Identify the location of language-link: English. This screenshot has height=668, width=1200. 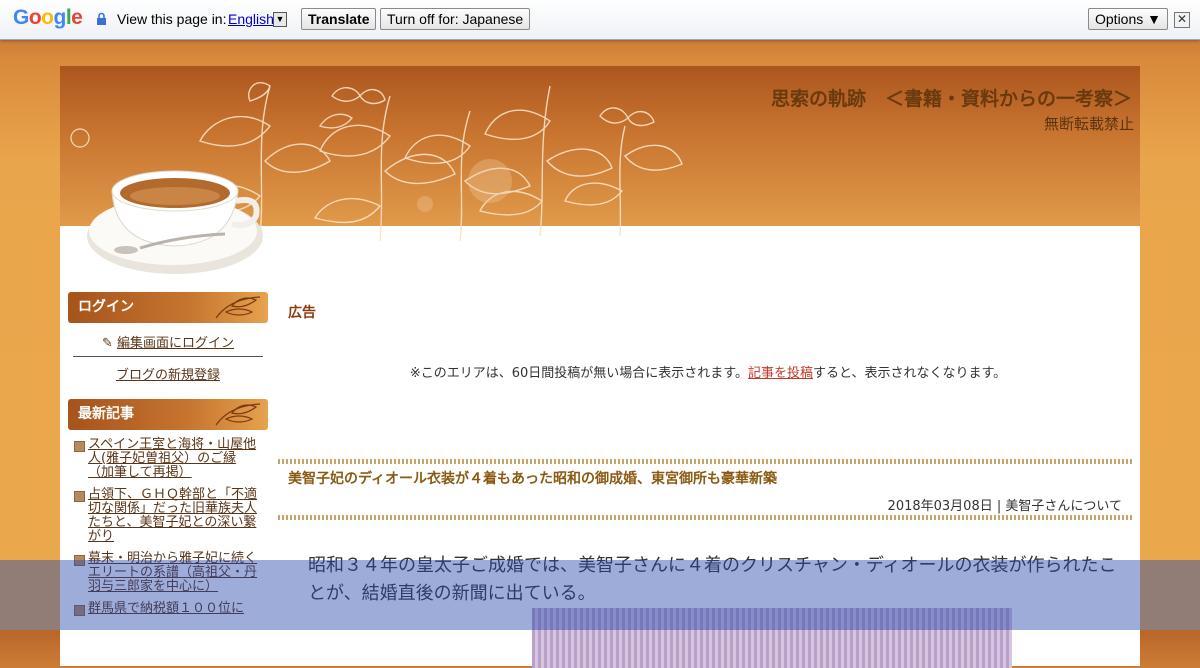
(251, 19).